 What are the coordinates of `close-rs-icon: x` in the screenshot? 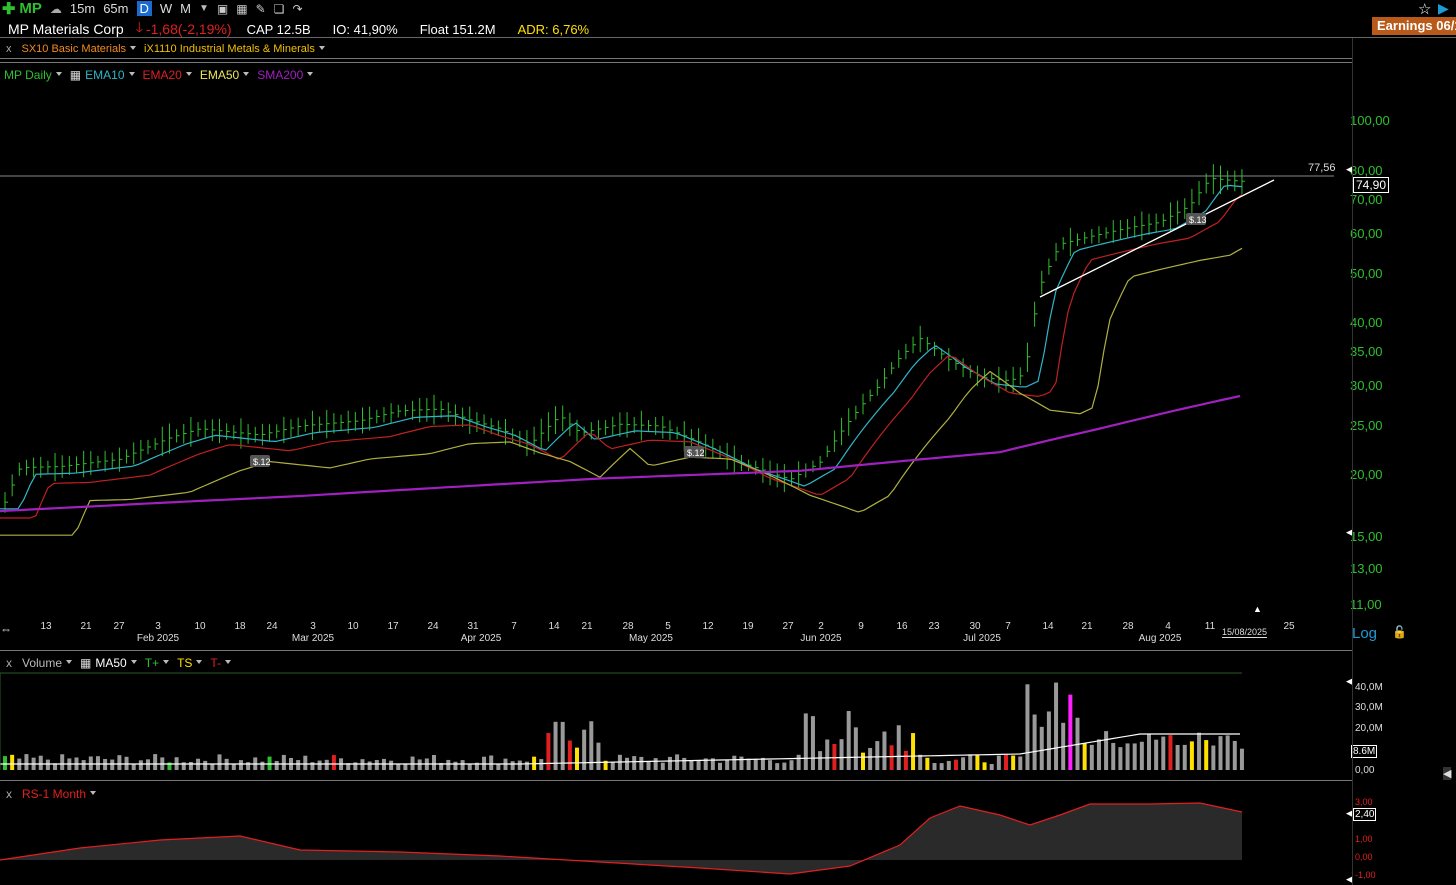 It's located at (9, 794).